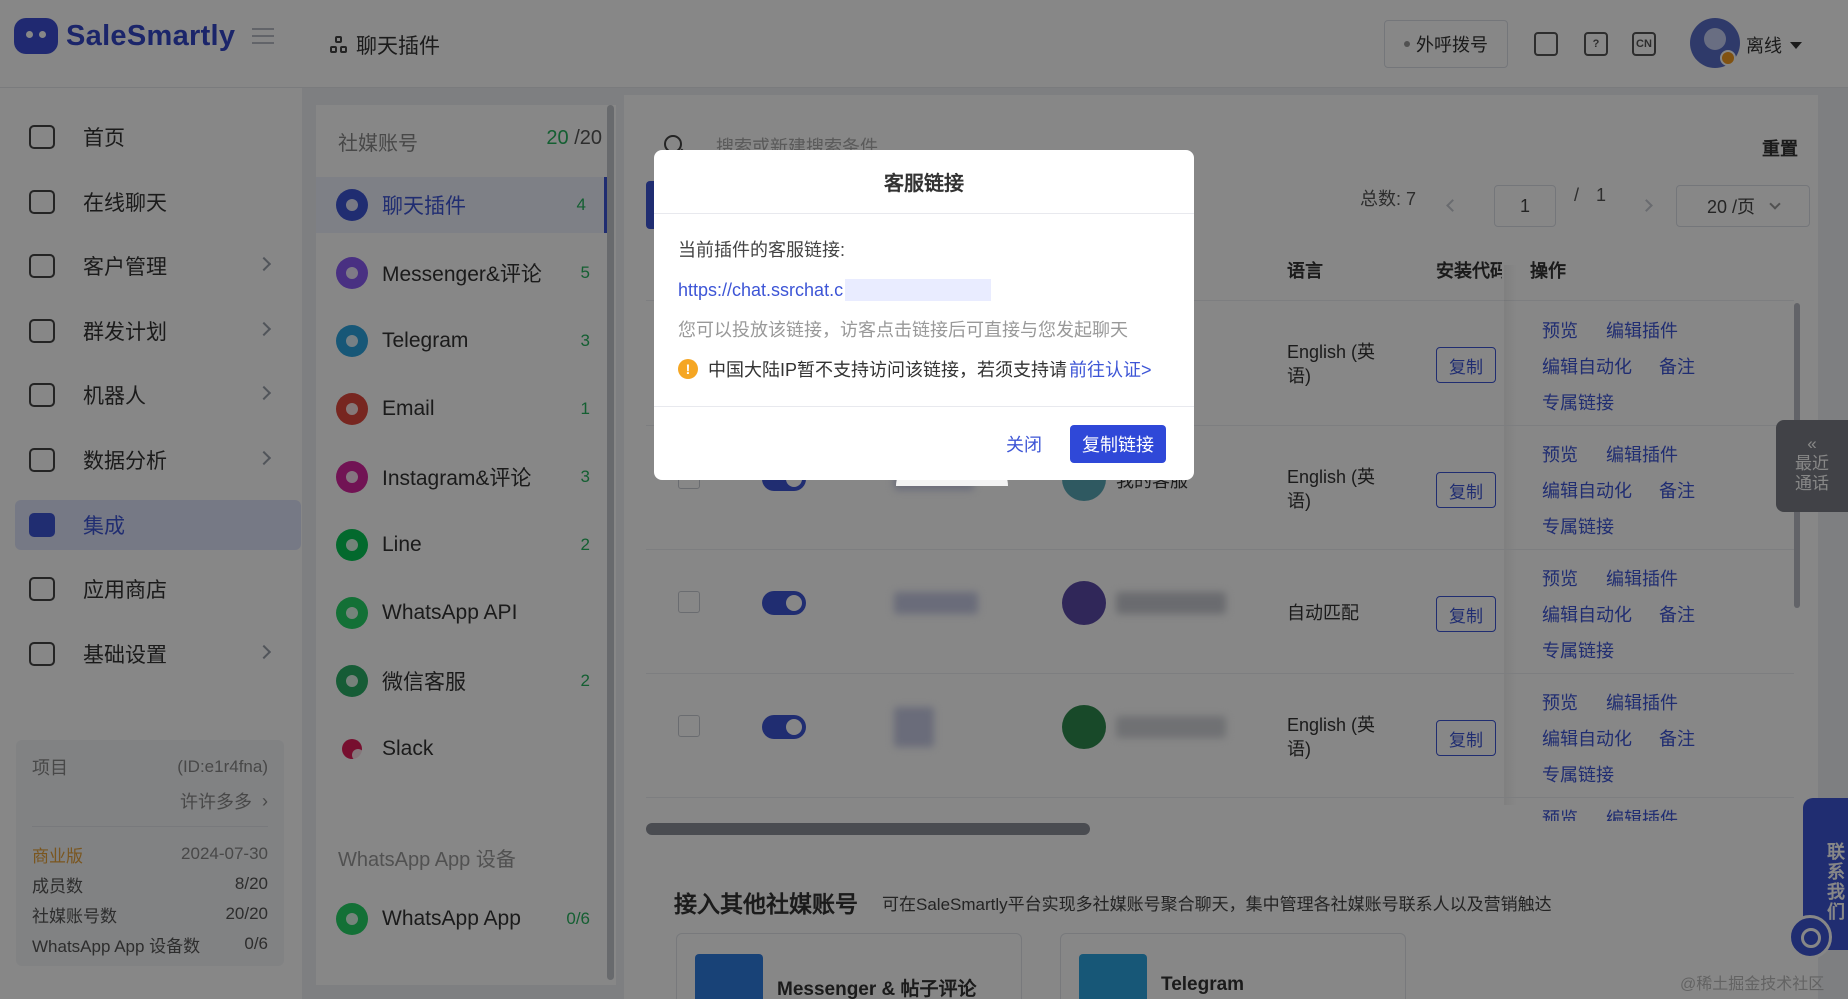 The height and width of the screenshot is (999, 1848). Describe the element at coordinates (762, 250) in the screenshot. I see `link-label: 当前插件的客服链接:` at that location.